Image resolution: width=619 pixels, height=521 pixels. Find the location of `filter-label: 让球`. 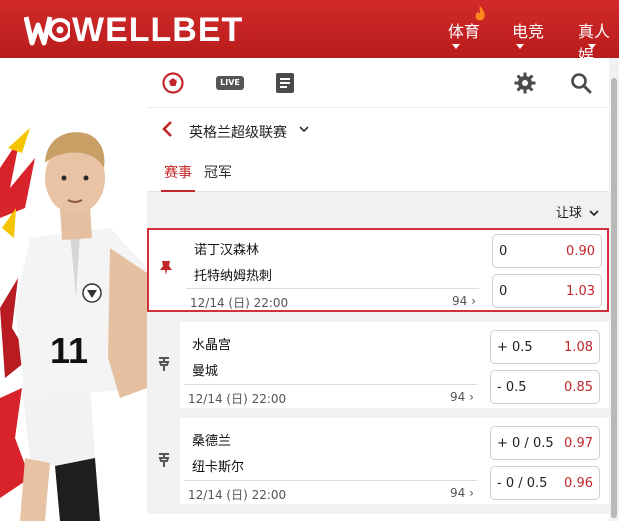

filter-label: 让球 is located at coordinates (568, 213).